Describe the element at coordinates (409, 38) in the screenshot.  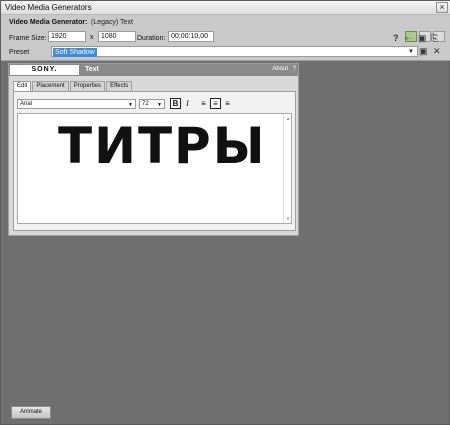
I see `insert-clip-icon: ⇠` at that location.